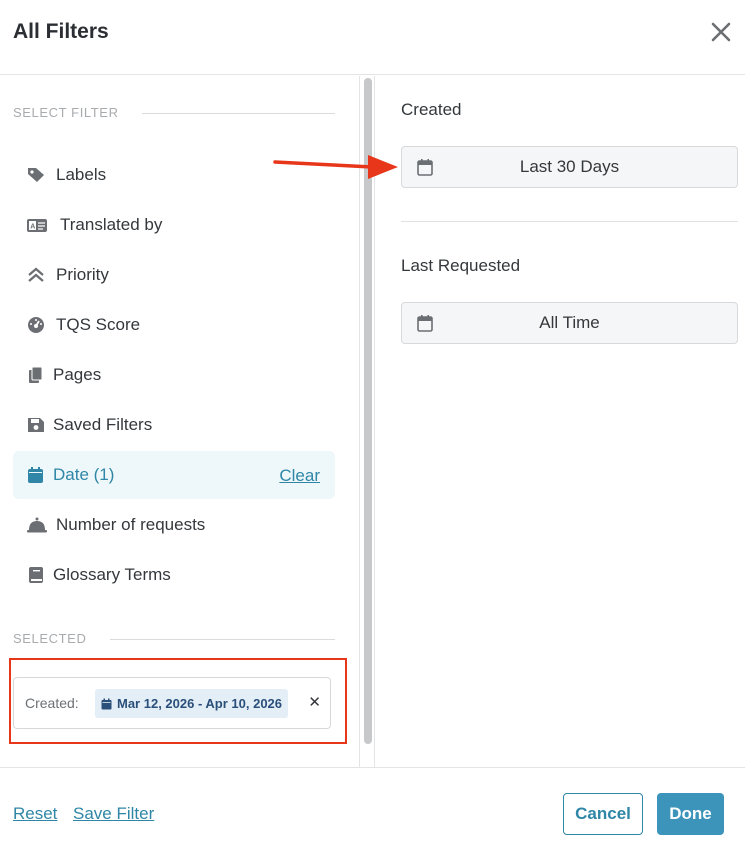 The width and height of the screenshot is (745, 845). Describe the element at coordinates (77, 374) in the screenshot. I see `sidebar-item-label: Pages` at that location.